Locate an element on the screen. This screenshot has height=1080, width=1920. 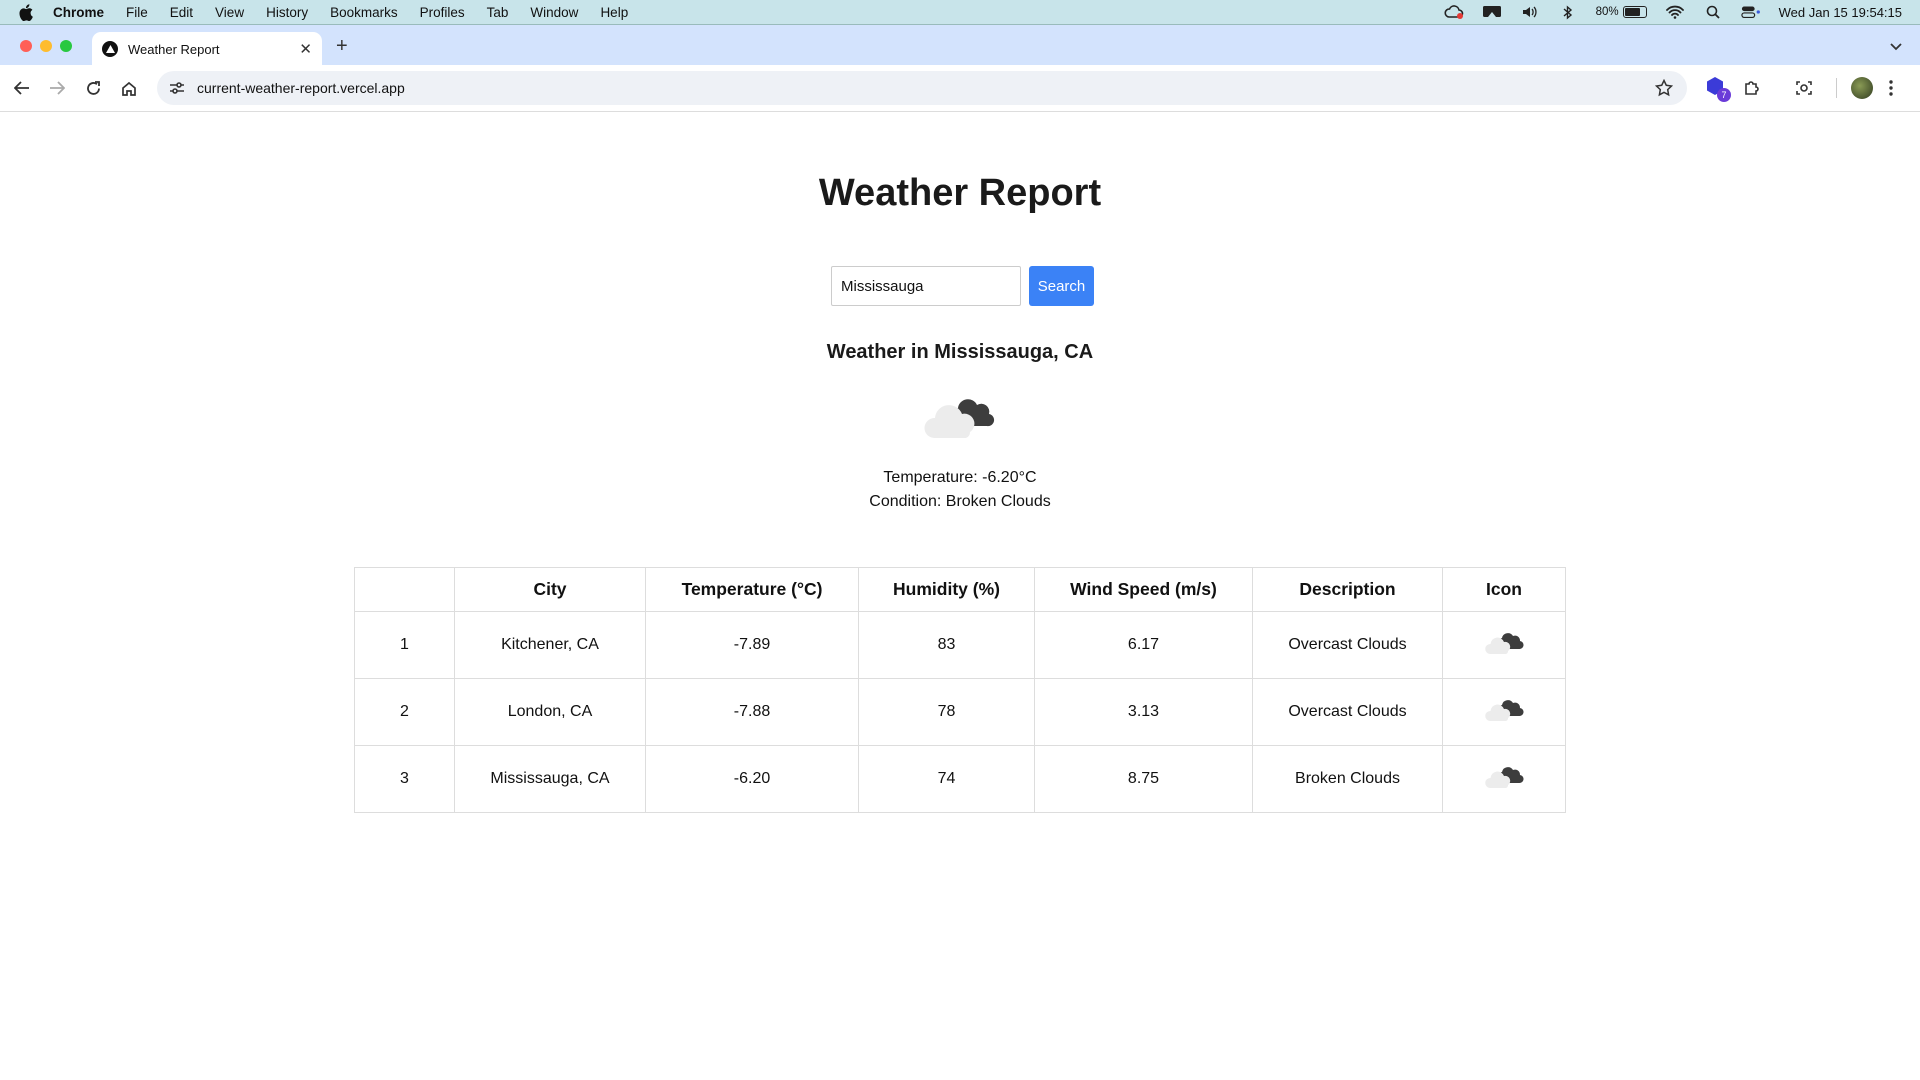
city-search-input is located at coordinates (926, 286).